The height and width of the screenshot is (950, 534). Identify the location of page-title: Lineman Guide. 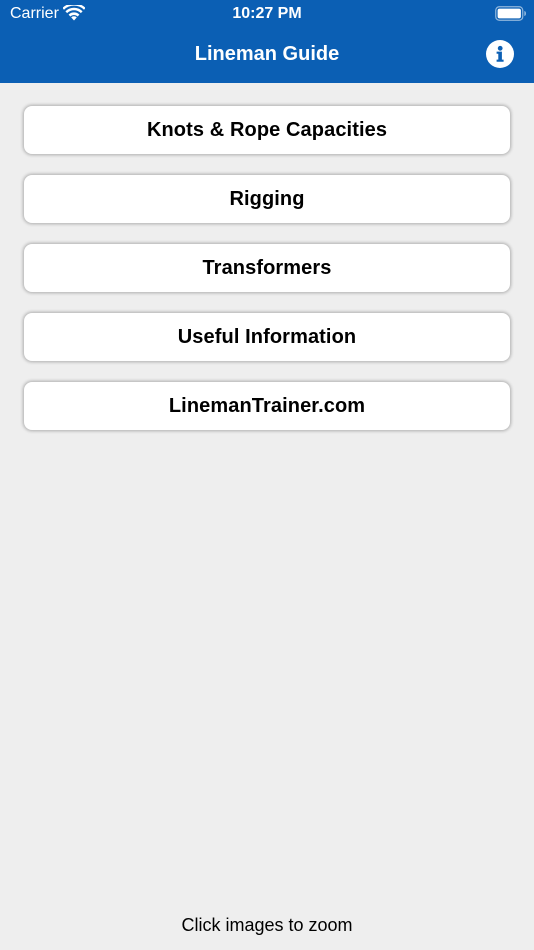
(267, 54).